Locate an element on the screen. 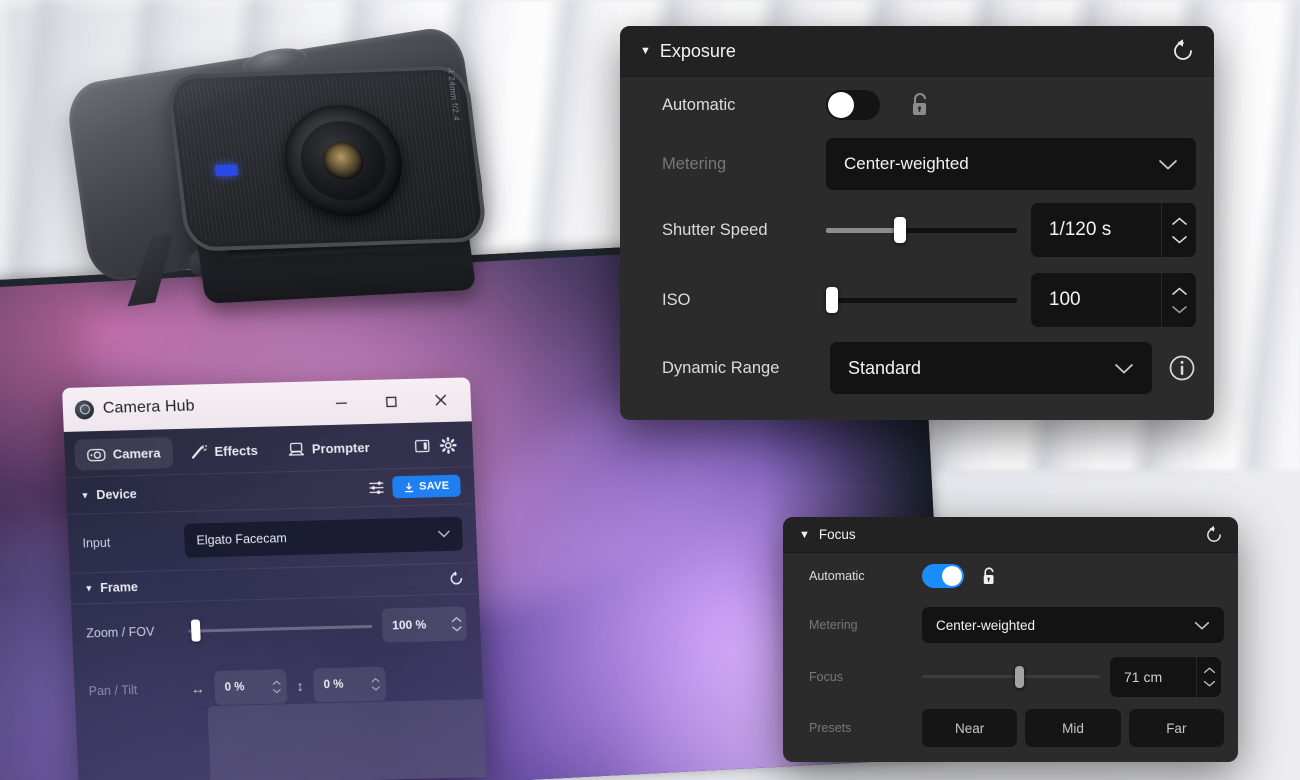  webcam-front-face: 1080p60 HDR 24mm f/2.4 is located at coordinates (327, 158).